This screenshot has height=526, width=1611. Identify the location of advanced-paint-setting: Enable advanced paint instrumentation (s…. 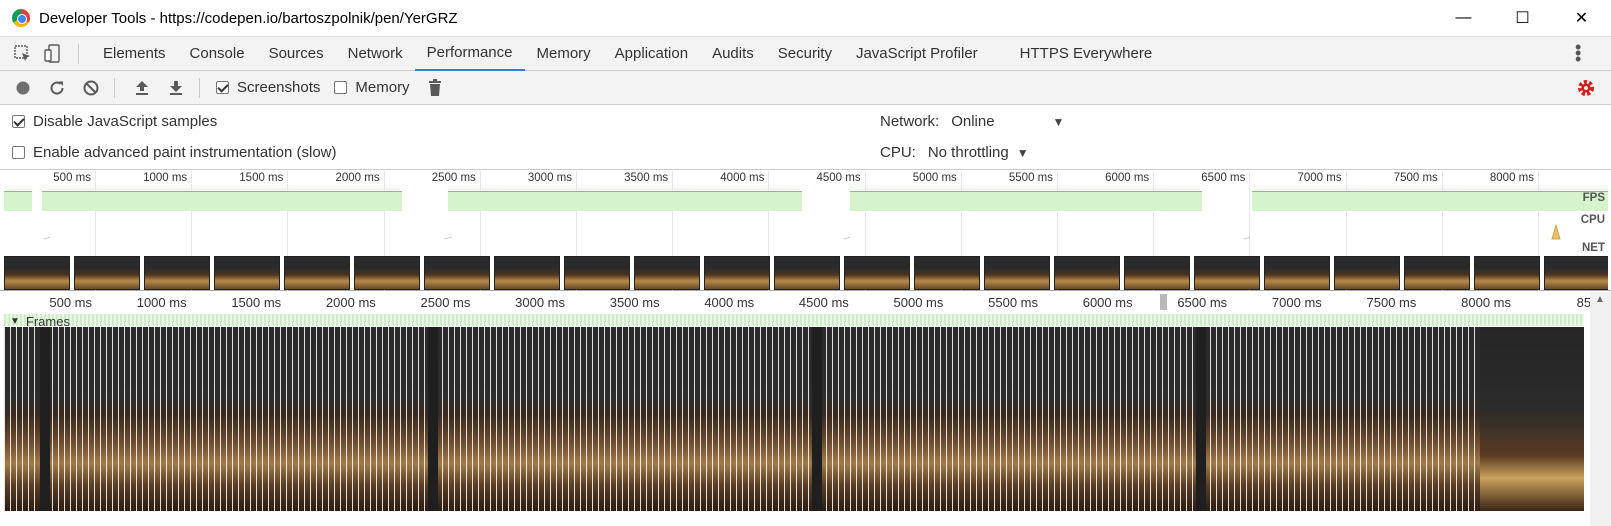
(174, 152).